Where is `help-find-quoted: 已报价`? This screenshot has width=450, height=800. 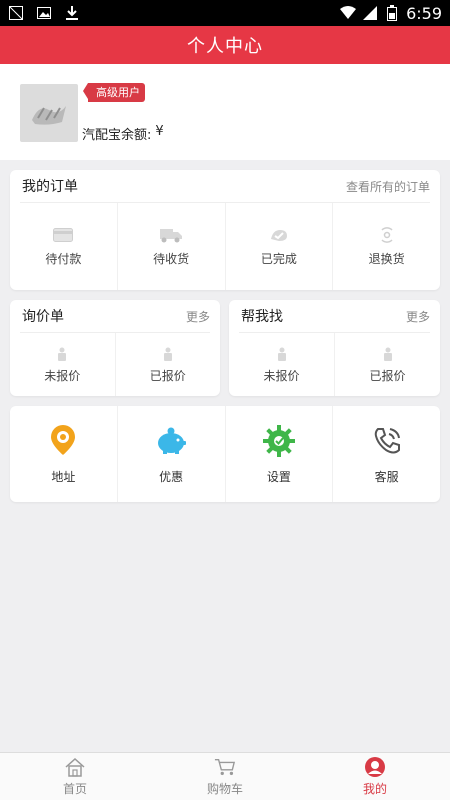
help-find-quoted: 已报价 is located at coordinates (387, 364).